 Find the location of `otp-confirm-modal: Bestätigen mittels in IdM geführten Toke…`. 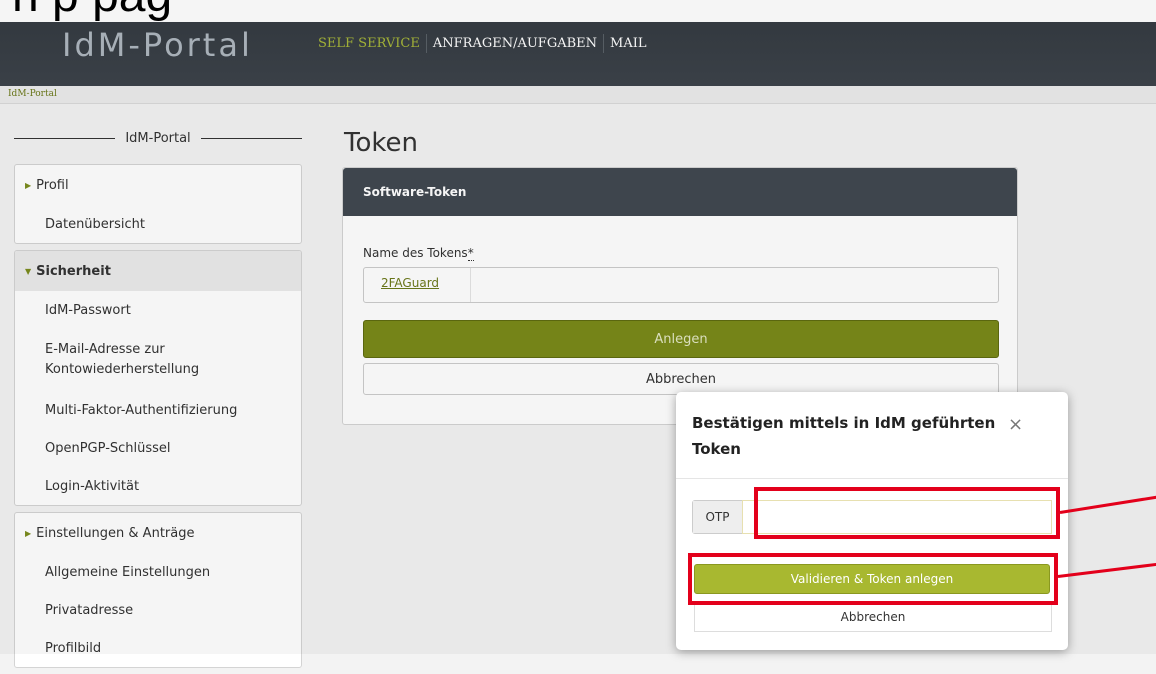

otp-confirm-modal: Bestätigen mittels in IdM geführten Toke… is located at coordinates (872, 521).